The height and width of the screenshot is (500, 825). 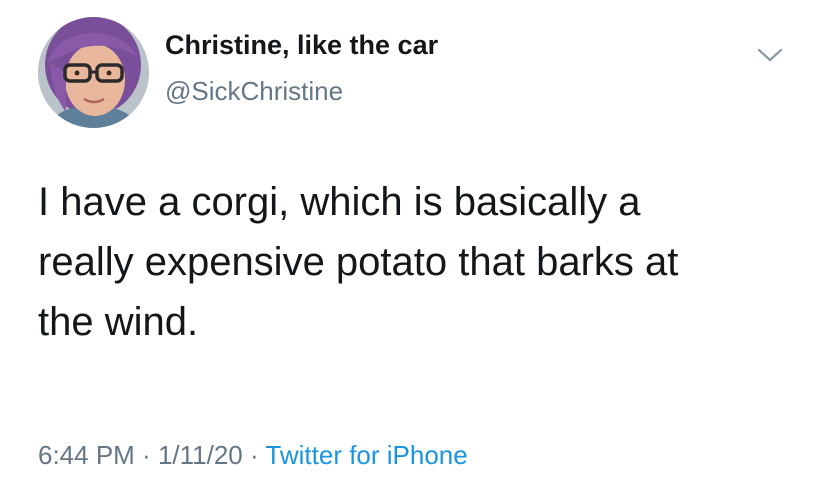 I want to click on tweet-text-line: the wind., so click(x=118, y=322).